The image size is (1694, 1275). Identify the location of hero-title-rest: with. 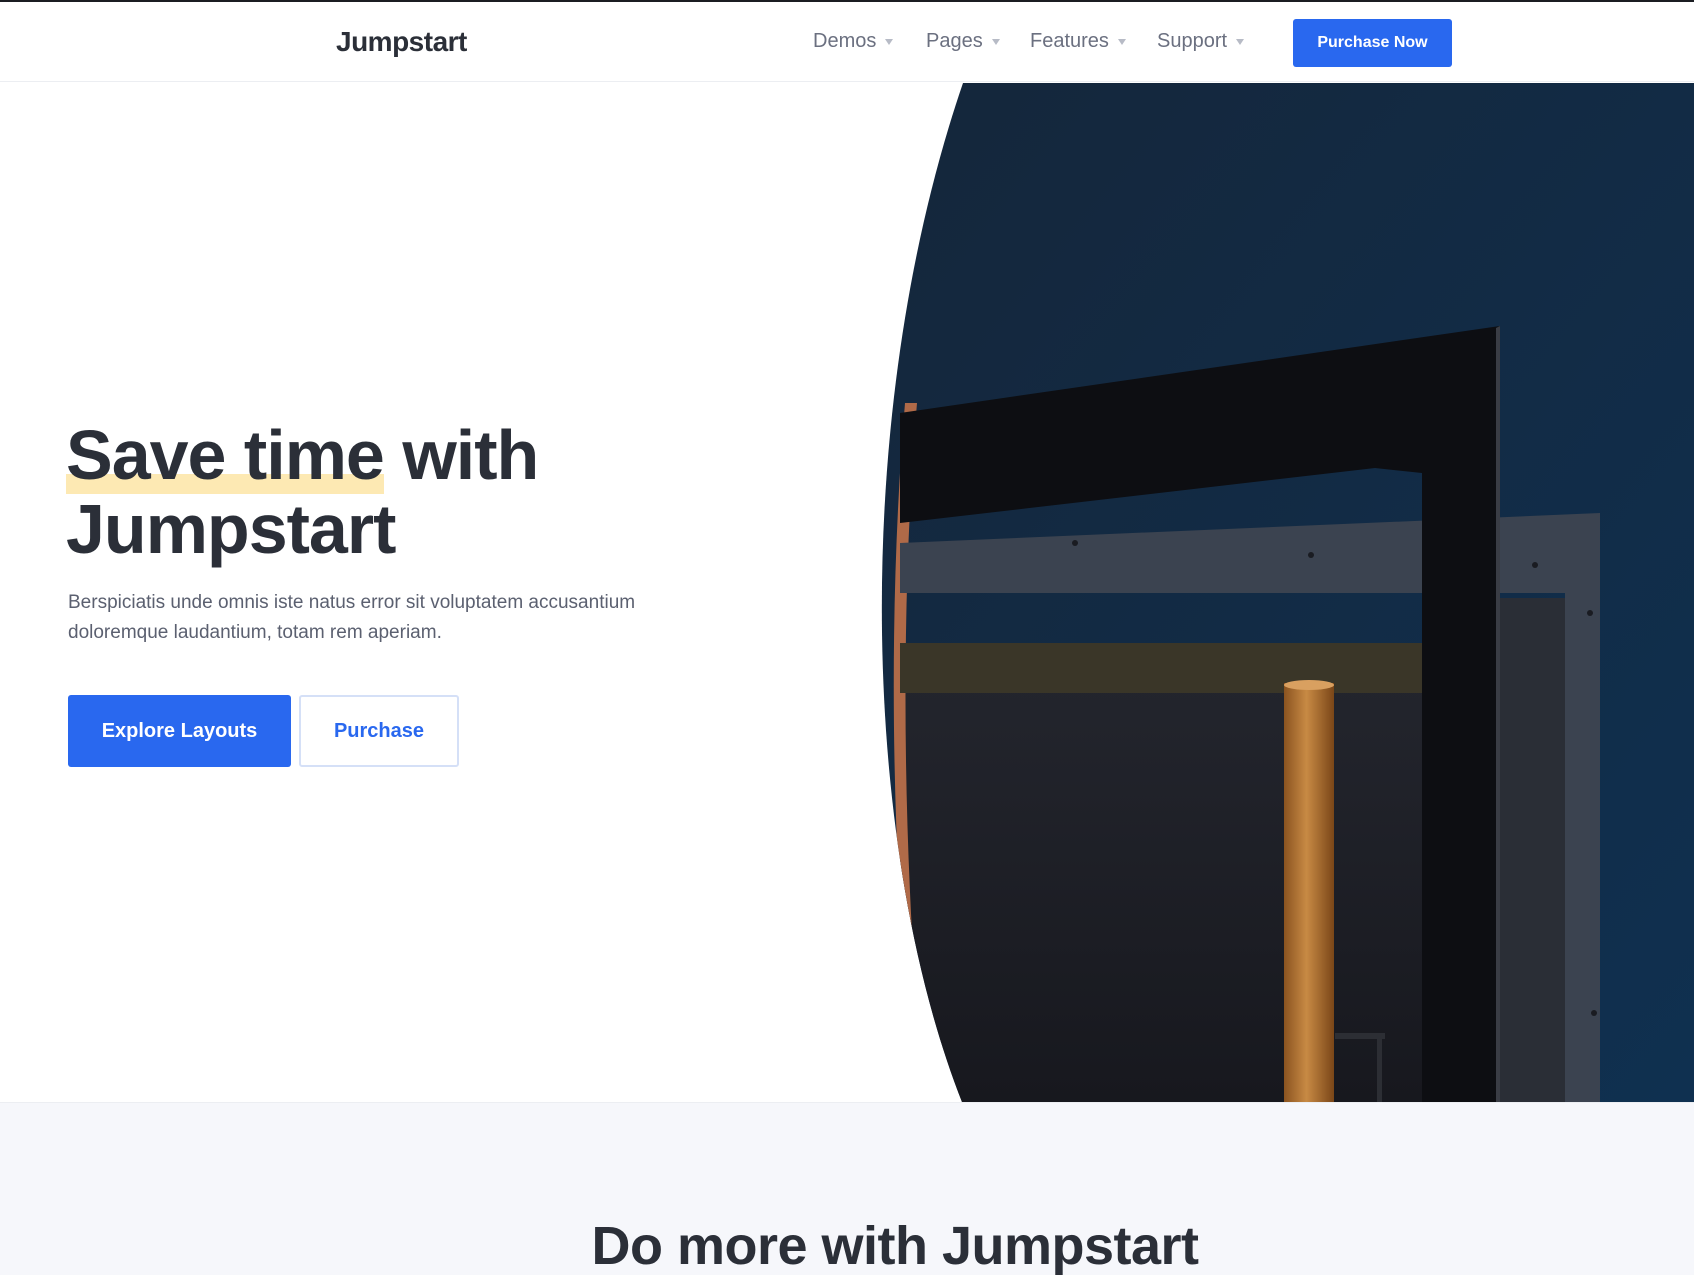
(461, 455).